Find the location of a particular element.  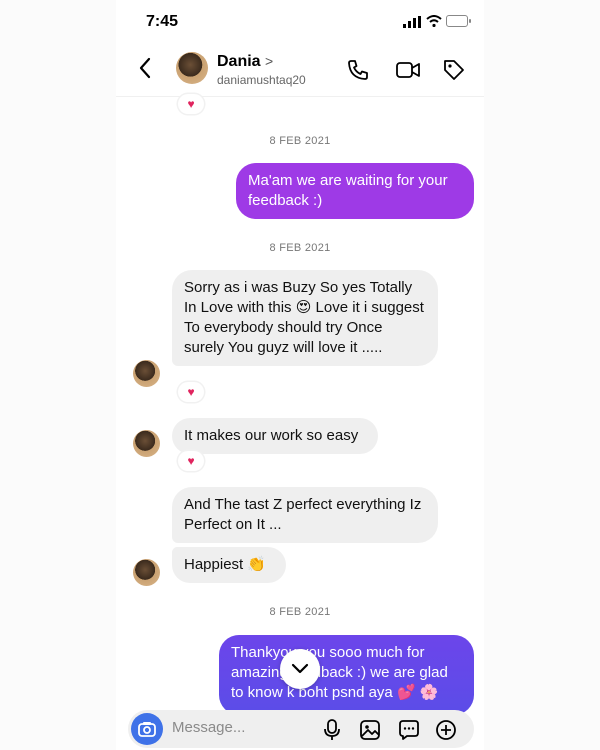

status-bar: 7:45 is located at coordinates (300, 22).